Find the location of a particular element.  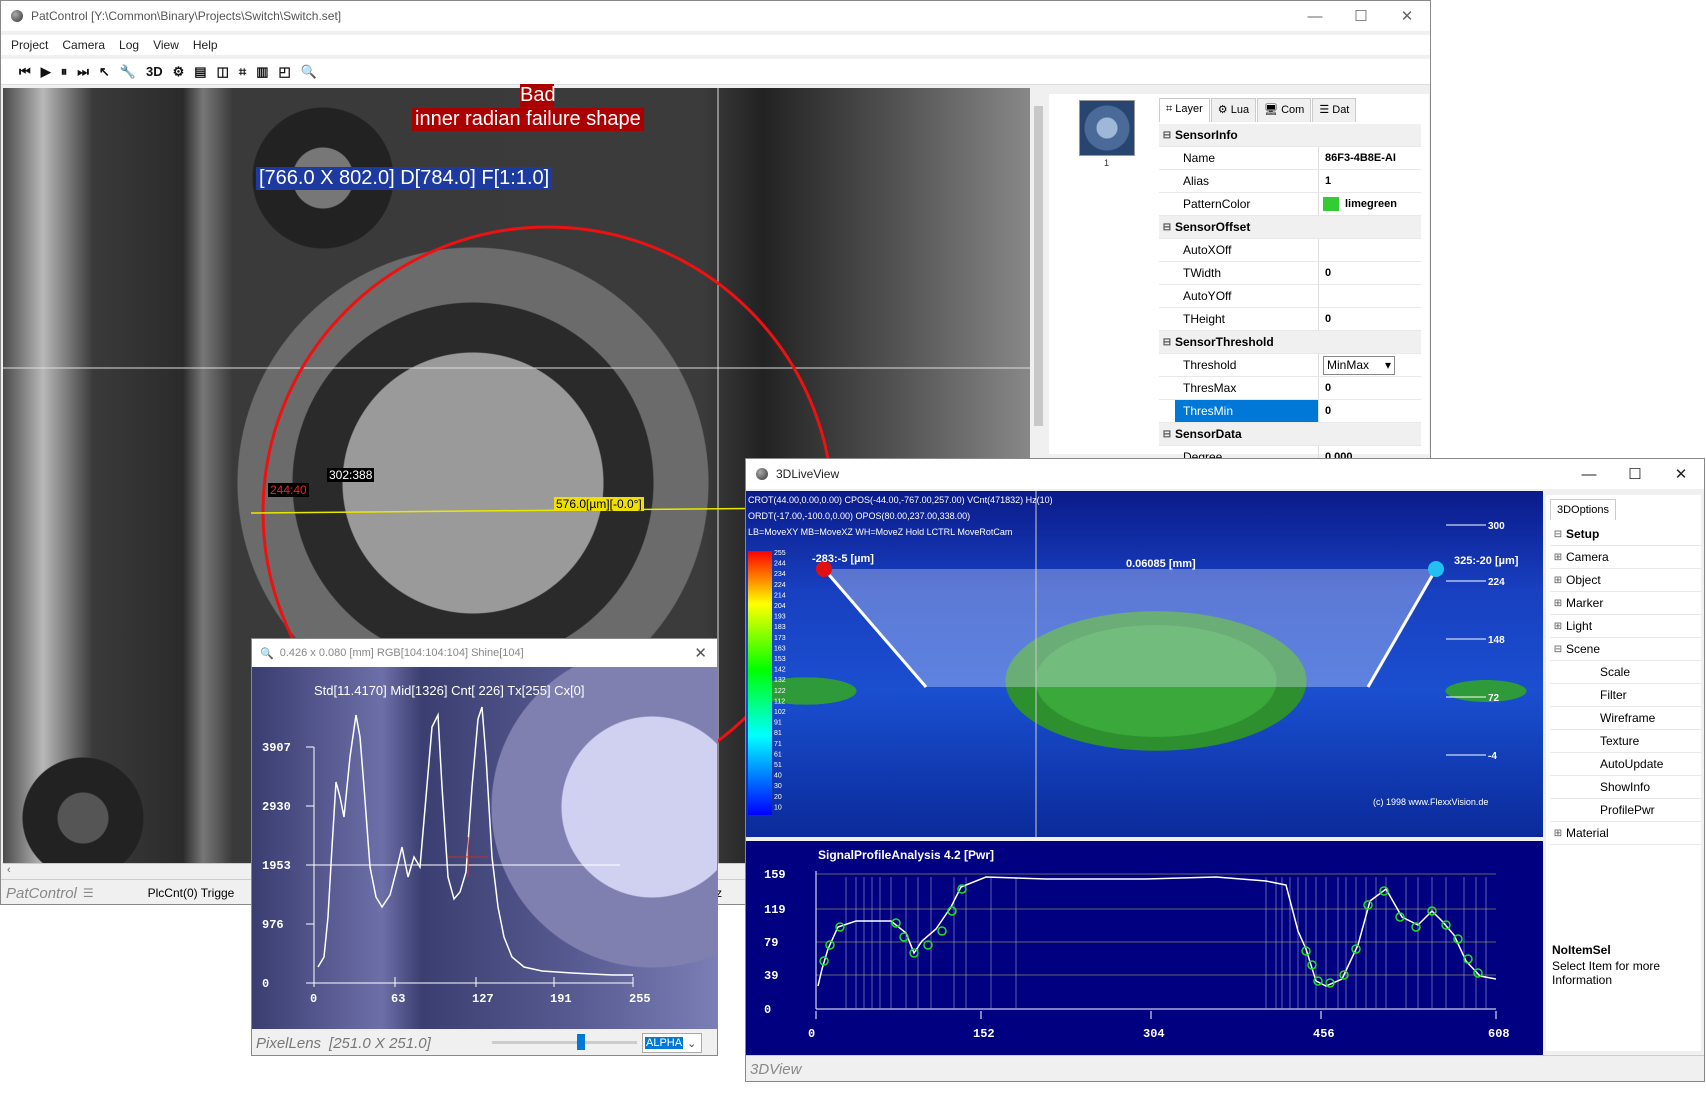

property-row: ThresMax 0 is located at coordinates (1290, 388).